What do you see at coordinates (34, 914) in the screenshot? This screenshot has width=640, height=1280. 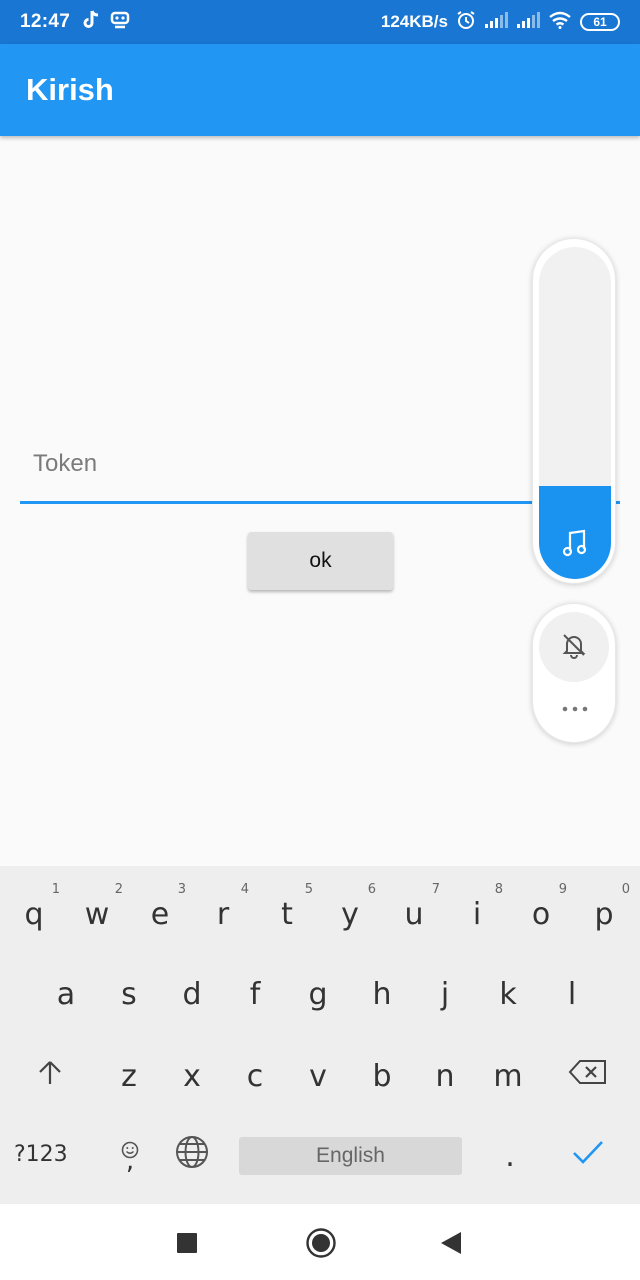 I see `key-label: q` at bounding box center [34, 914].